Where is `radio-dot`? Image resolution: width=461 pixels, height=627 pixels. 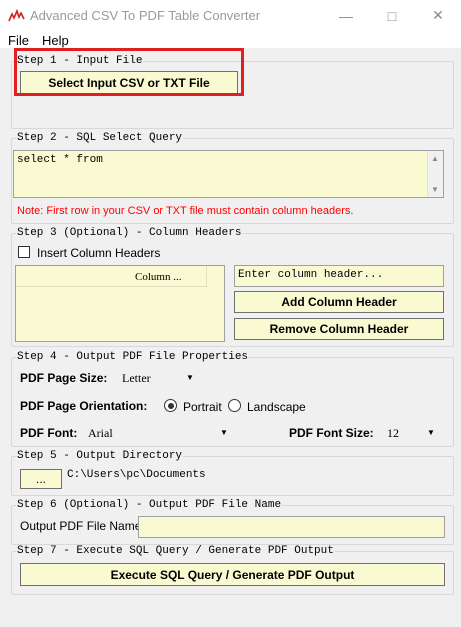
radio-dot is located at coordinates (170, 405).